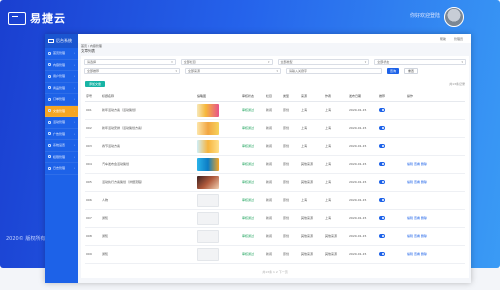 The image size is (500, 290). What do you see at coordinates (93, 182) in the screenshot?
I see `row-number: 005` at bounding box center [93, 182].